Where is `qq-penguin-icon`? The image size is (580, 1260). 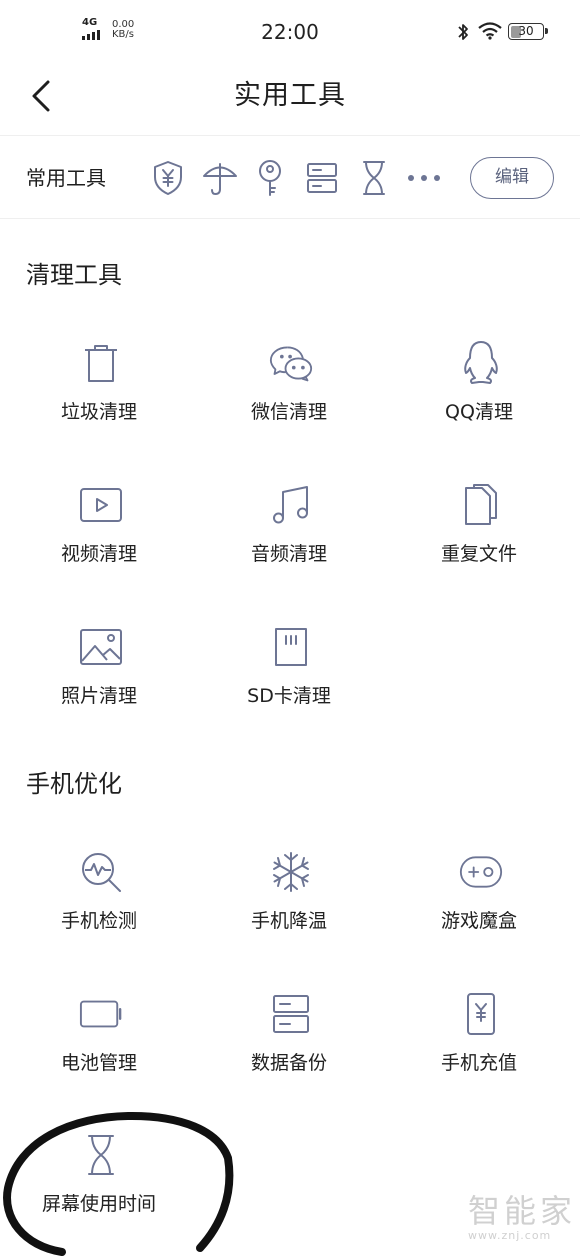 qq-penguin-icon is located at coordinates (481, 363).